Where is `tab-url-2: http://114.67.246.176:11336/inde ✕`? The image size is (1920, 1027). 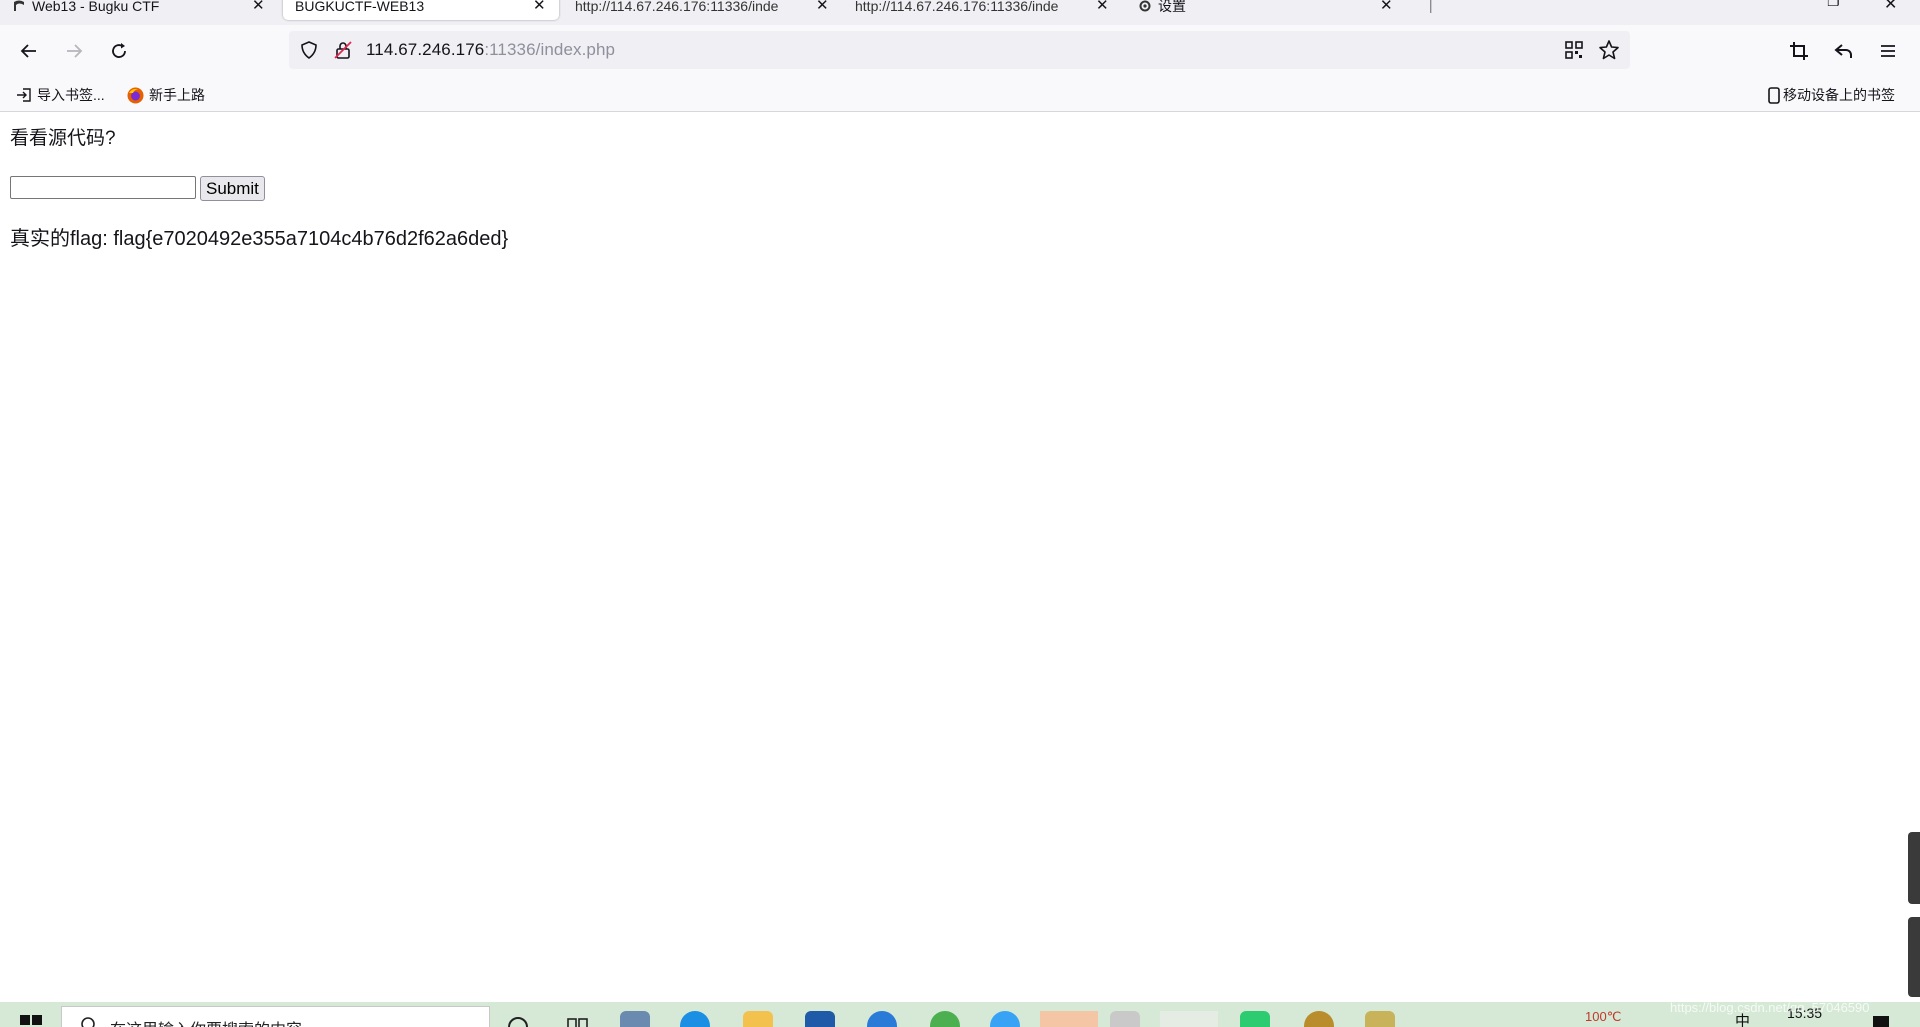 tab-url-2: http://114.67.246.176:11336/inde ✕ is located at coordinates (985, 10).